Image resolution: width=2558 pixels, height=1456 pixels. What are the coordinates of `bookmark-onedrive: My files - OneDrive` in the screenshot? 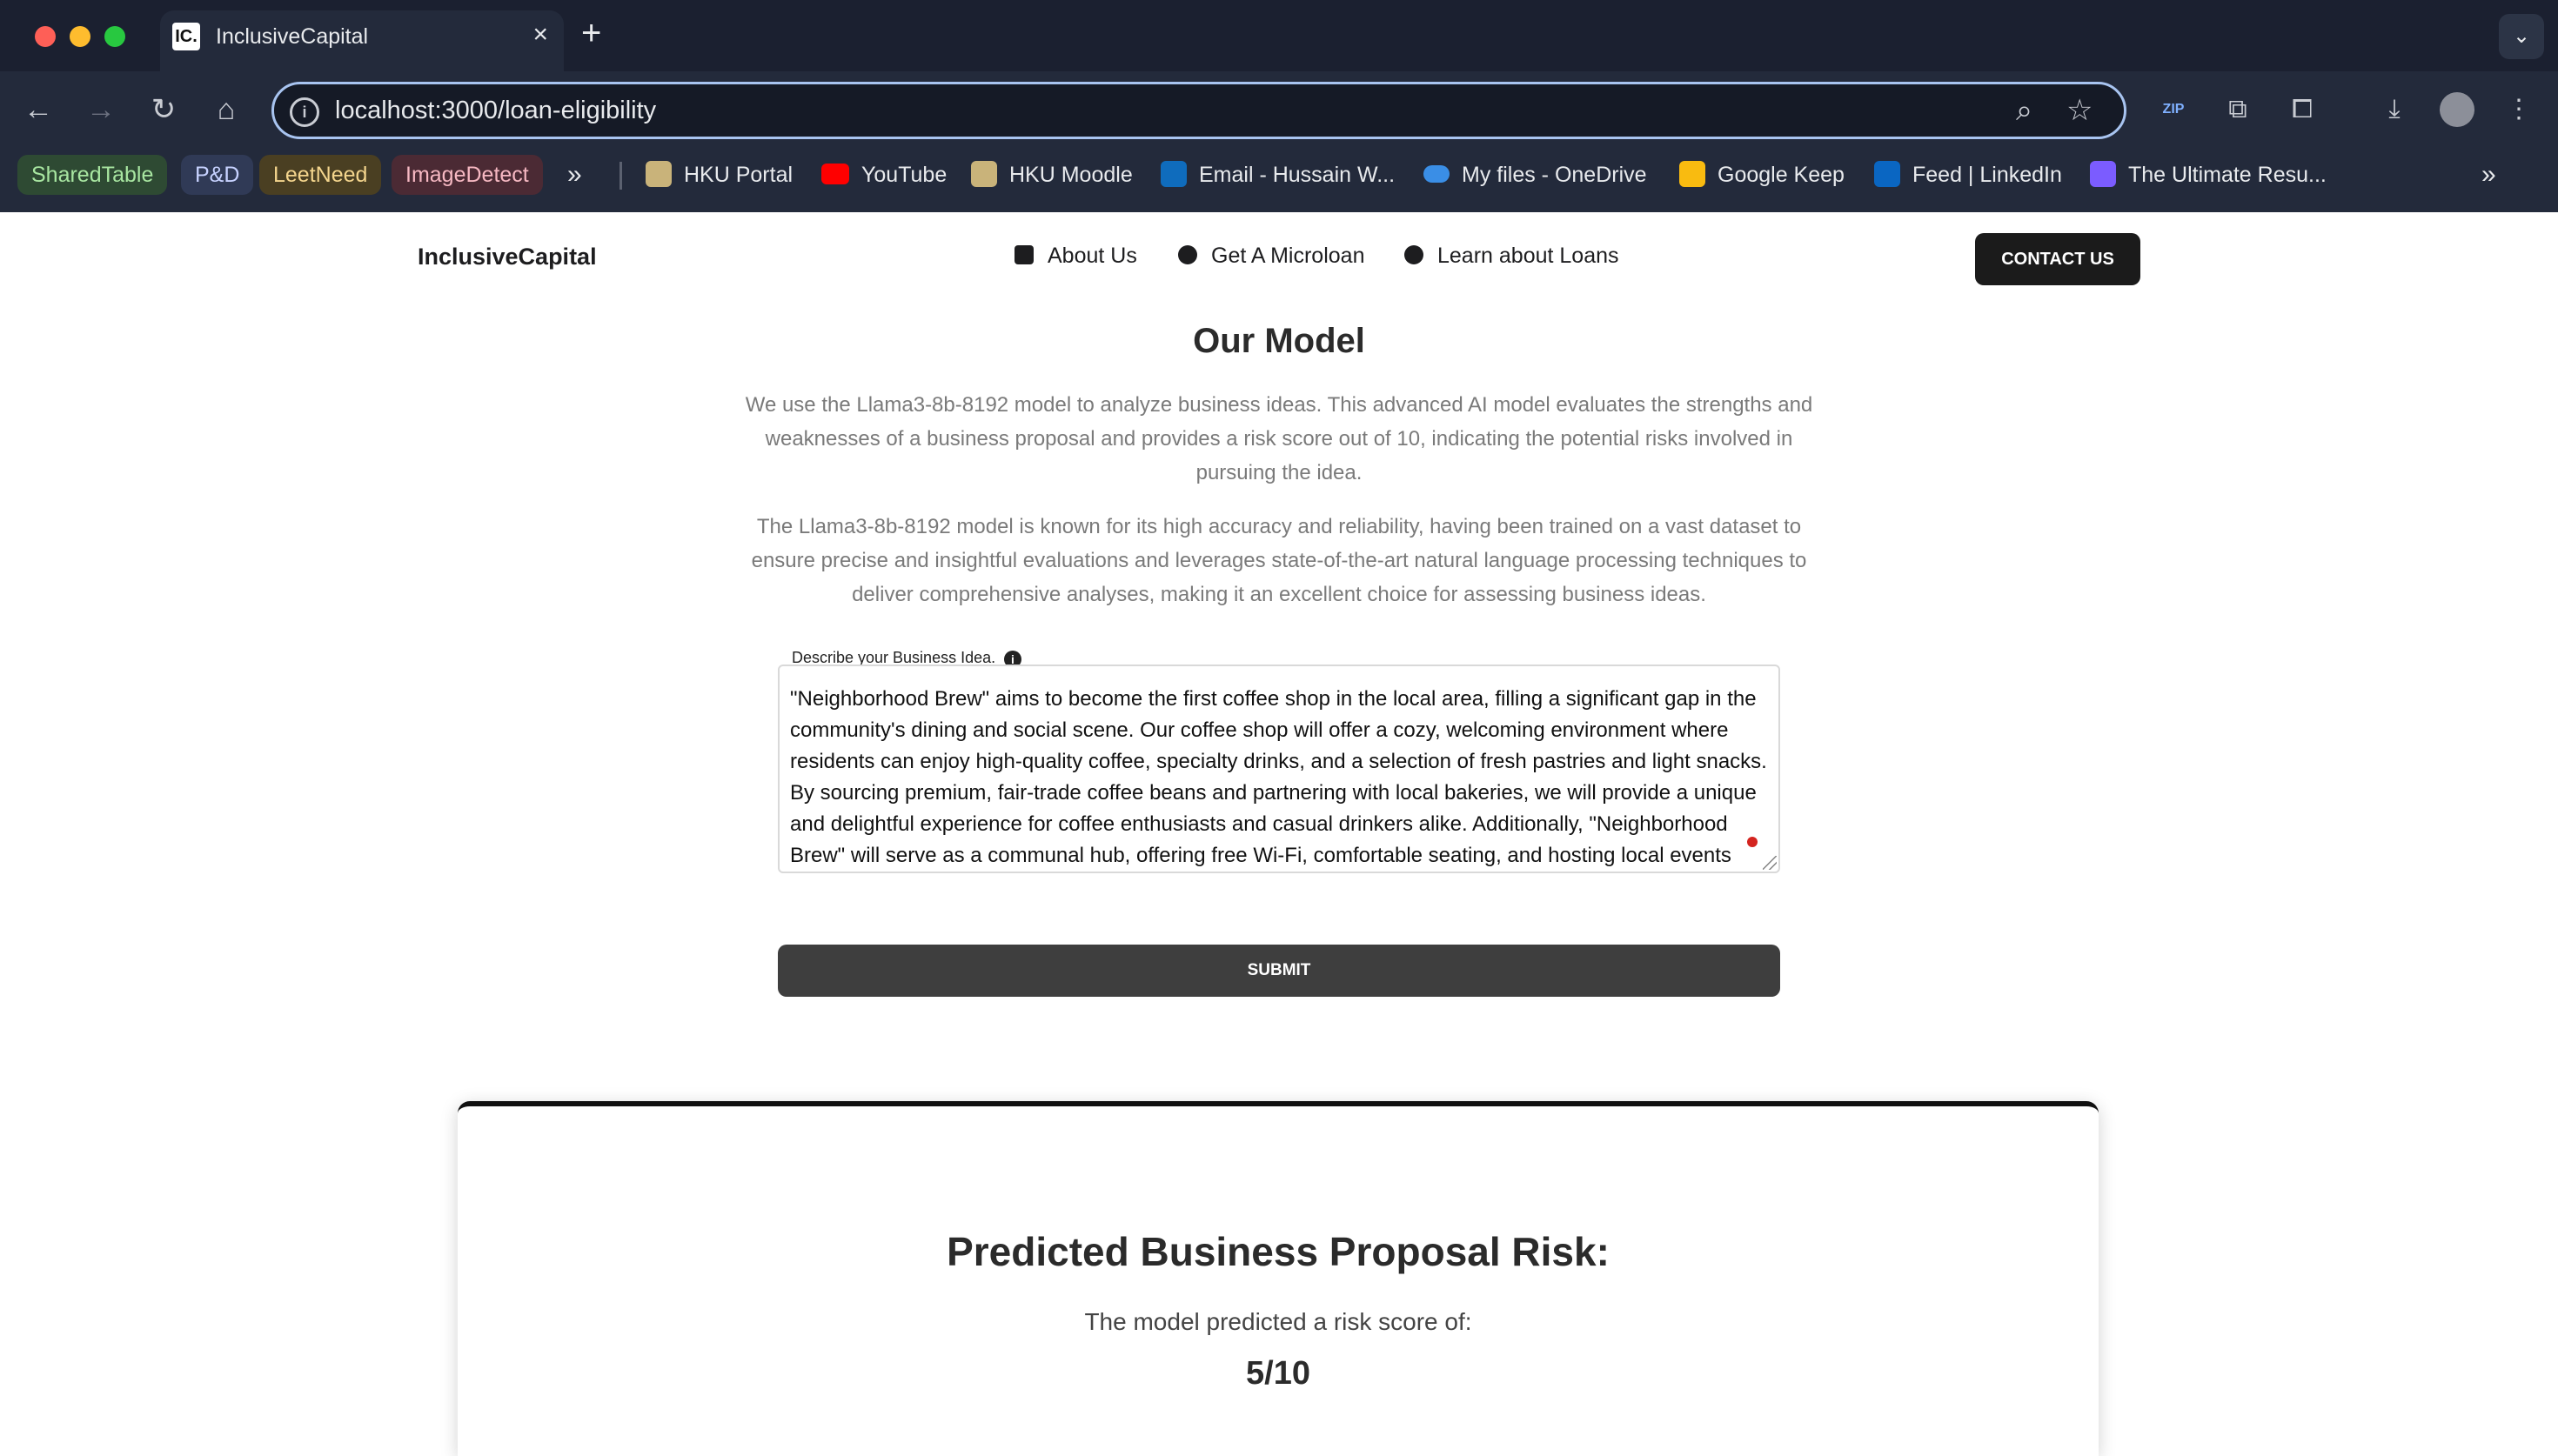 It's located at (1535, 175).